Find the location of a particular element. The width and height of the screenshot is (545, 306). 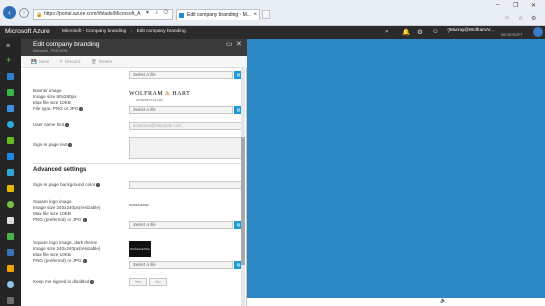

save-button: 💾 Save is located at coordinates (40, 62).